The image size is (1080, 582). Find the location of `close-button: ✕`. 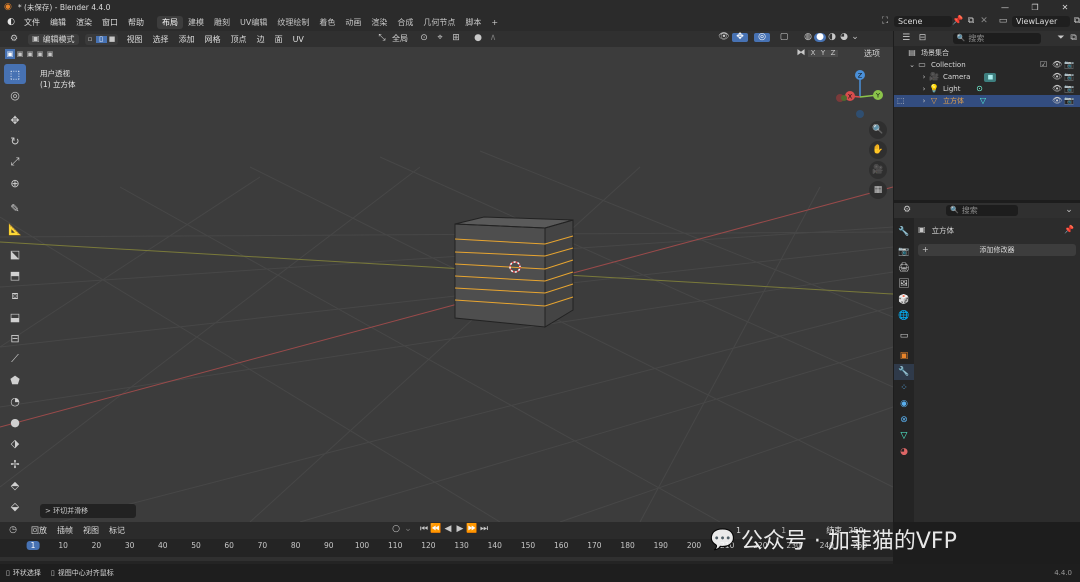

close-button: ✕ is located at coordinates (1065, 7).